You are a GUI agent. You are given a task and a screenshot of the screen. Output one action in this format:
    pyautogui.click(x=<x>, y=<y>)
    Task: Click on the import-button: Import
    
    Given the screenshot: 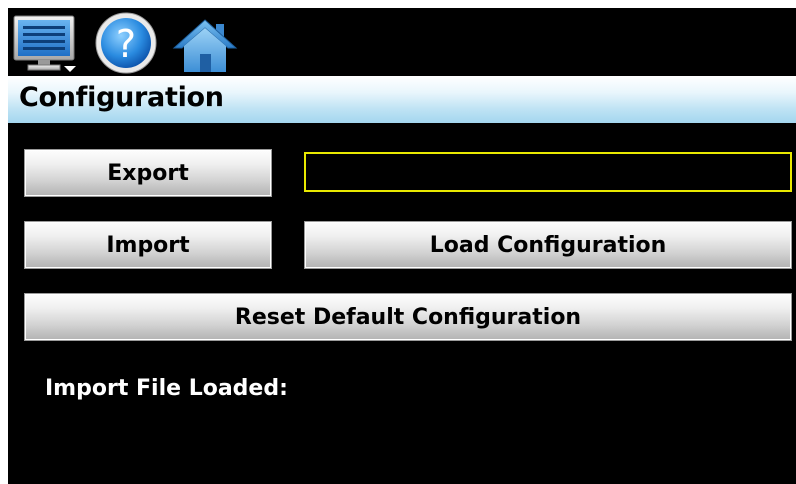 What is the action you would take?
    pyautogui.click(x=148, y=245)
    